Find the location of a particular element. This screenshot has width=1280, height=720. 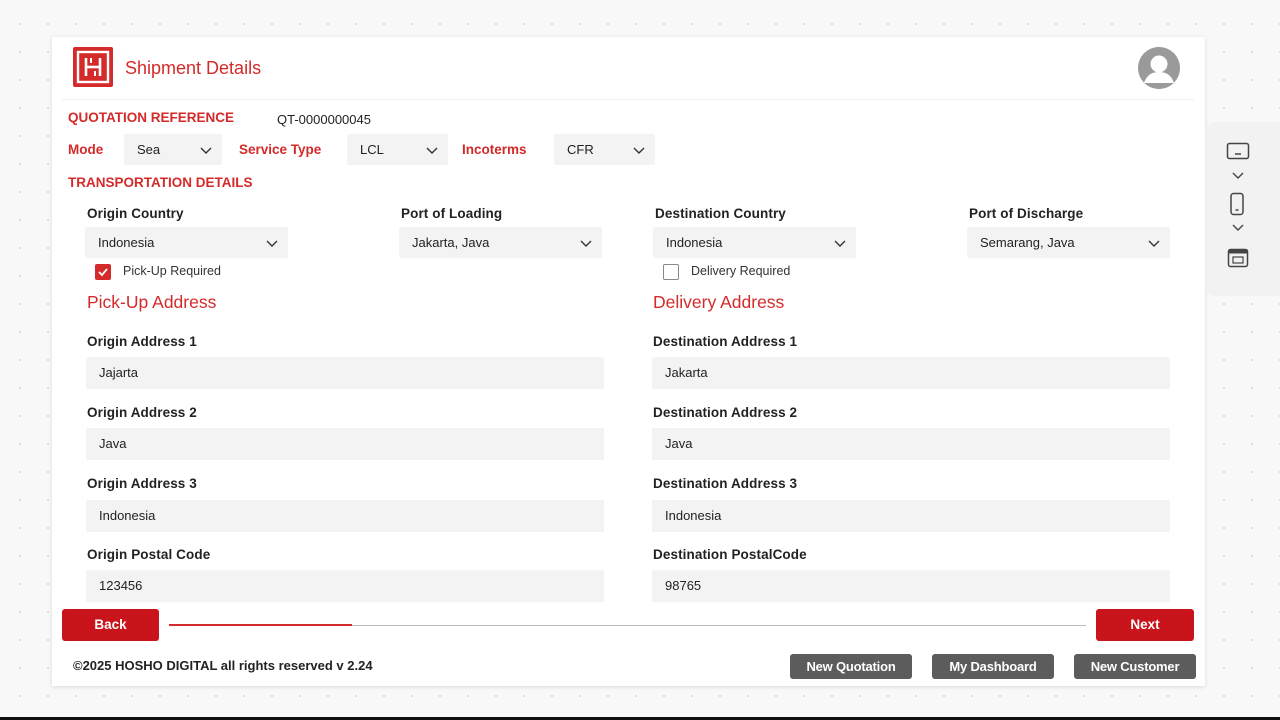

origin-address-2-label: Origin Address 2 is located at coordinates (142, 412).